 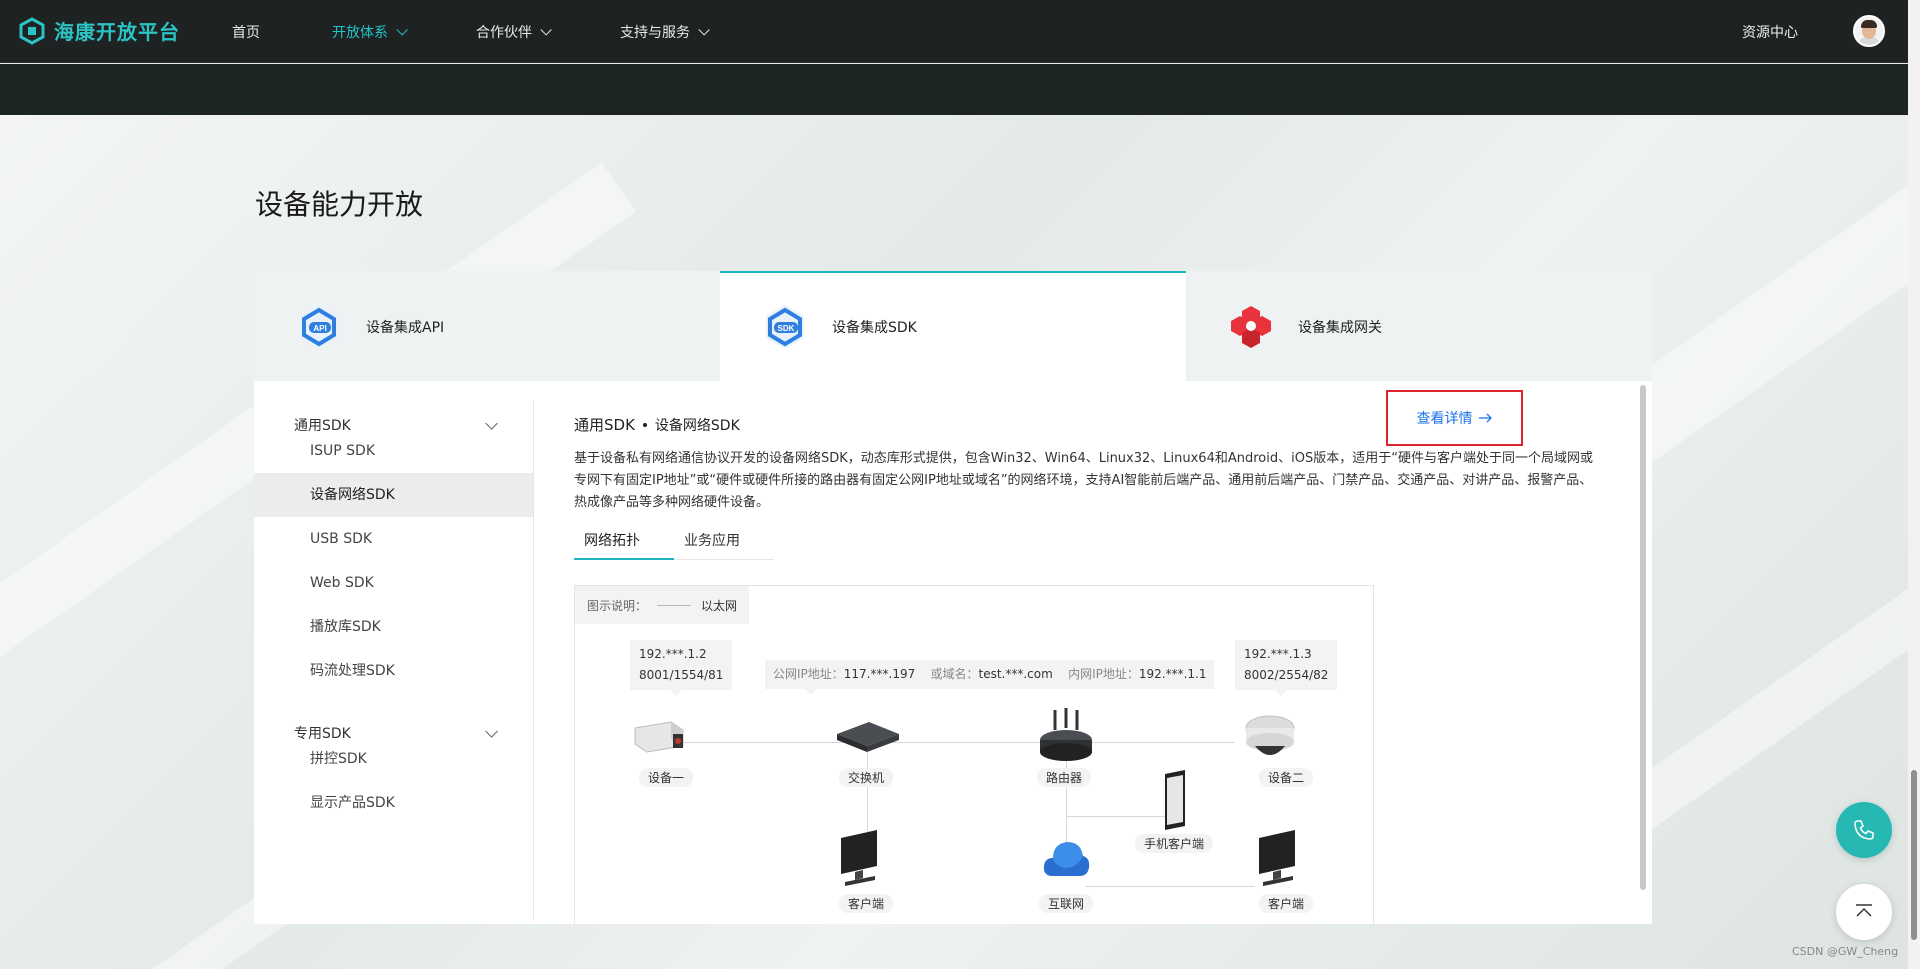 What do you see at coordinates (1015, 674) in the screenshot?
I see `router-domain: test.***.com` at bounding box center [1015, 674].